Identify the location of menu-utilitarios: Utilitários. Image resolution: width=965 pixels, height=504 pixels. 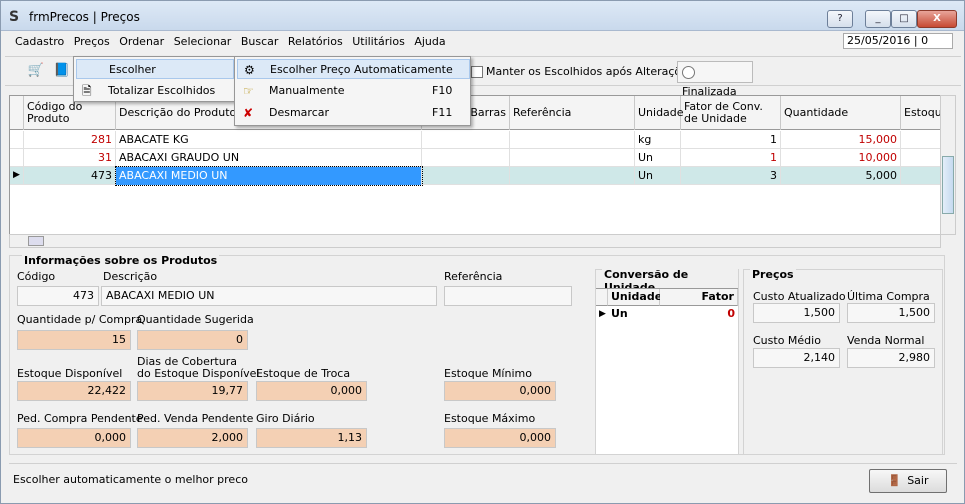
(378, 41).